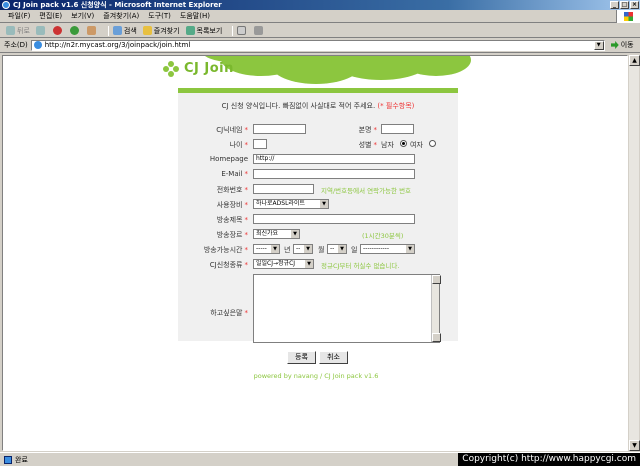 Image resolution: width=640 pixels, height=466 pixels. I want to click on refresh-button, so click(75, 30).